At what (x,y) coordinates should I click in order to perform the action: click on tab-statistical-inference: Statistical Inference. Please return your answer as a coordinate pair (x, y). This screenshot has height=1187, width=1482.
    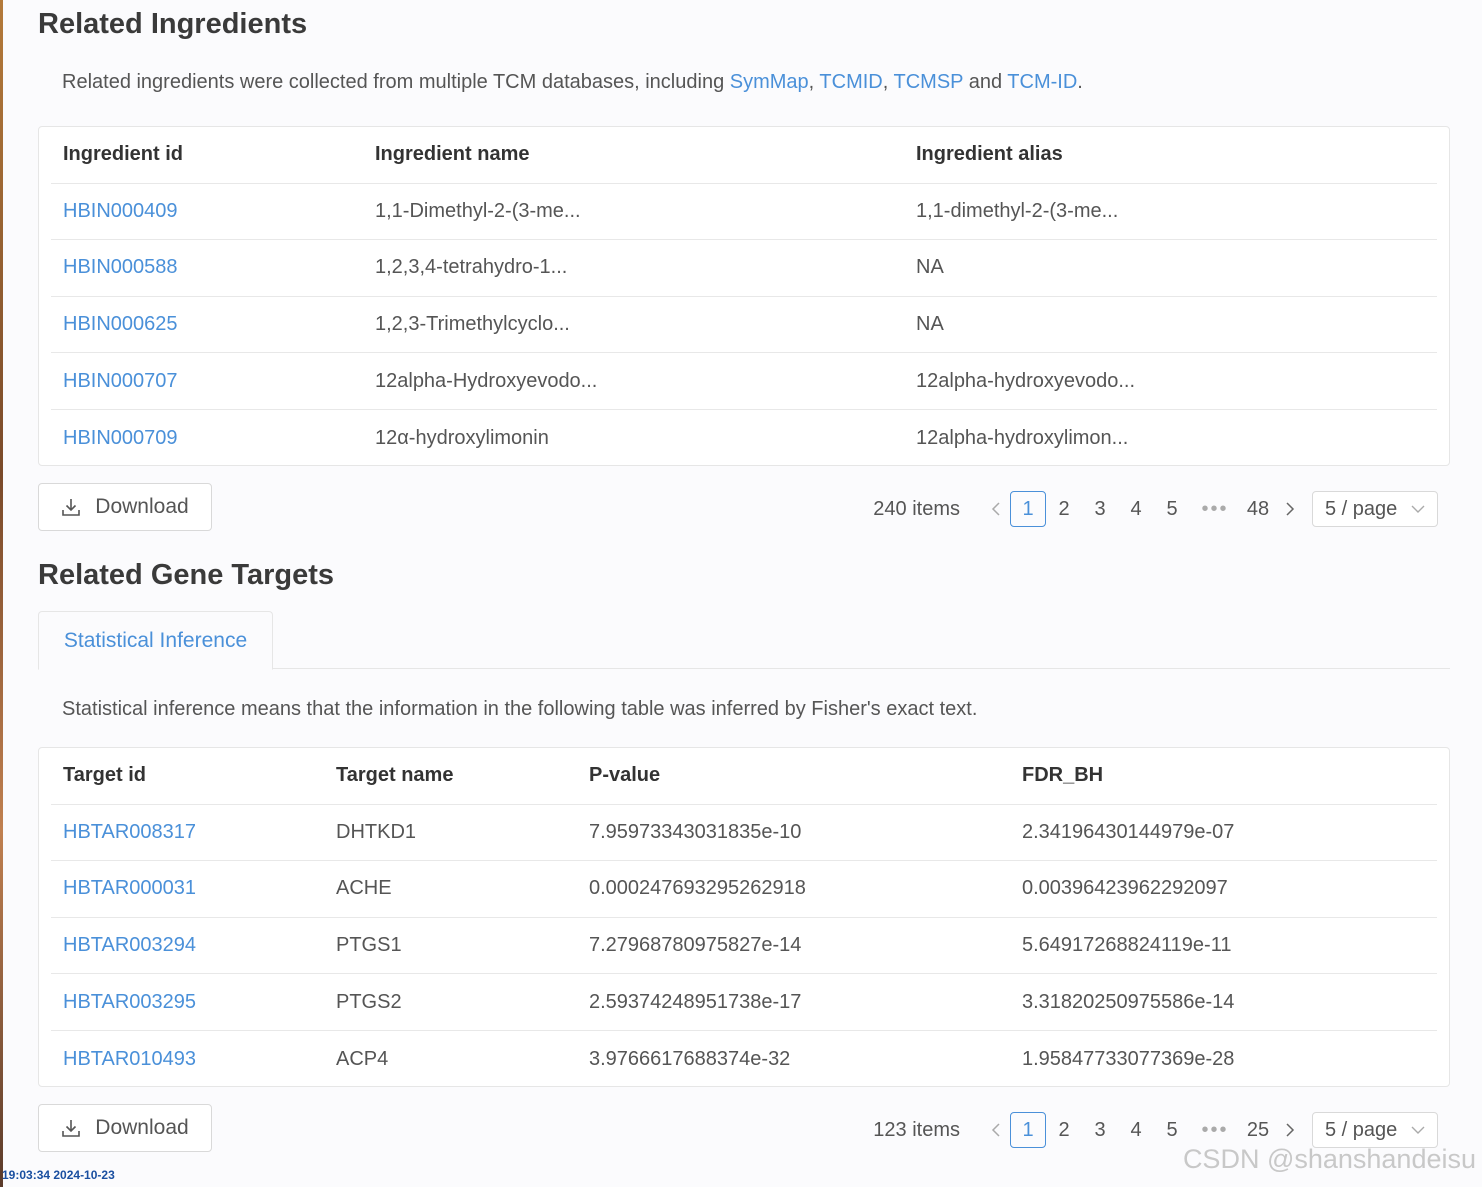
    Looking at the image, I should click on (155, 640).